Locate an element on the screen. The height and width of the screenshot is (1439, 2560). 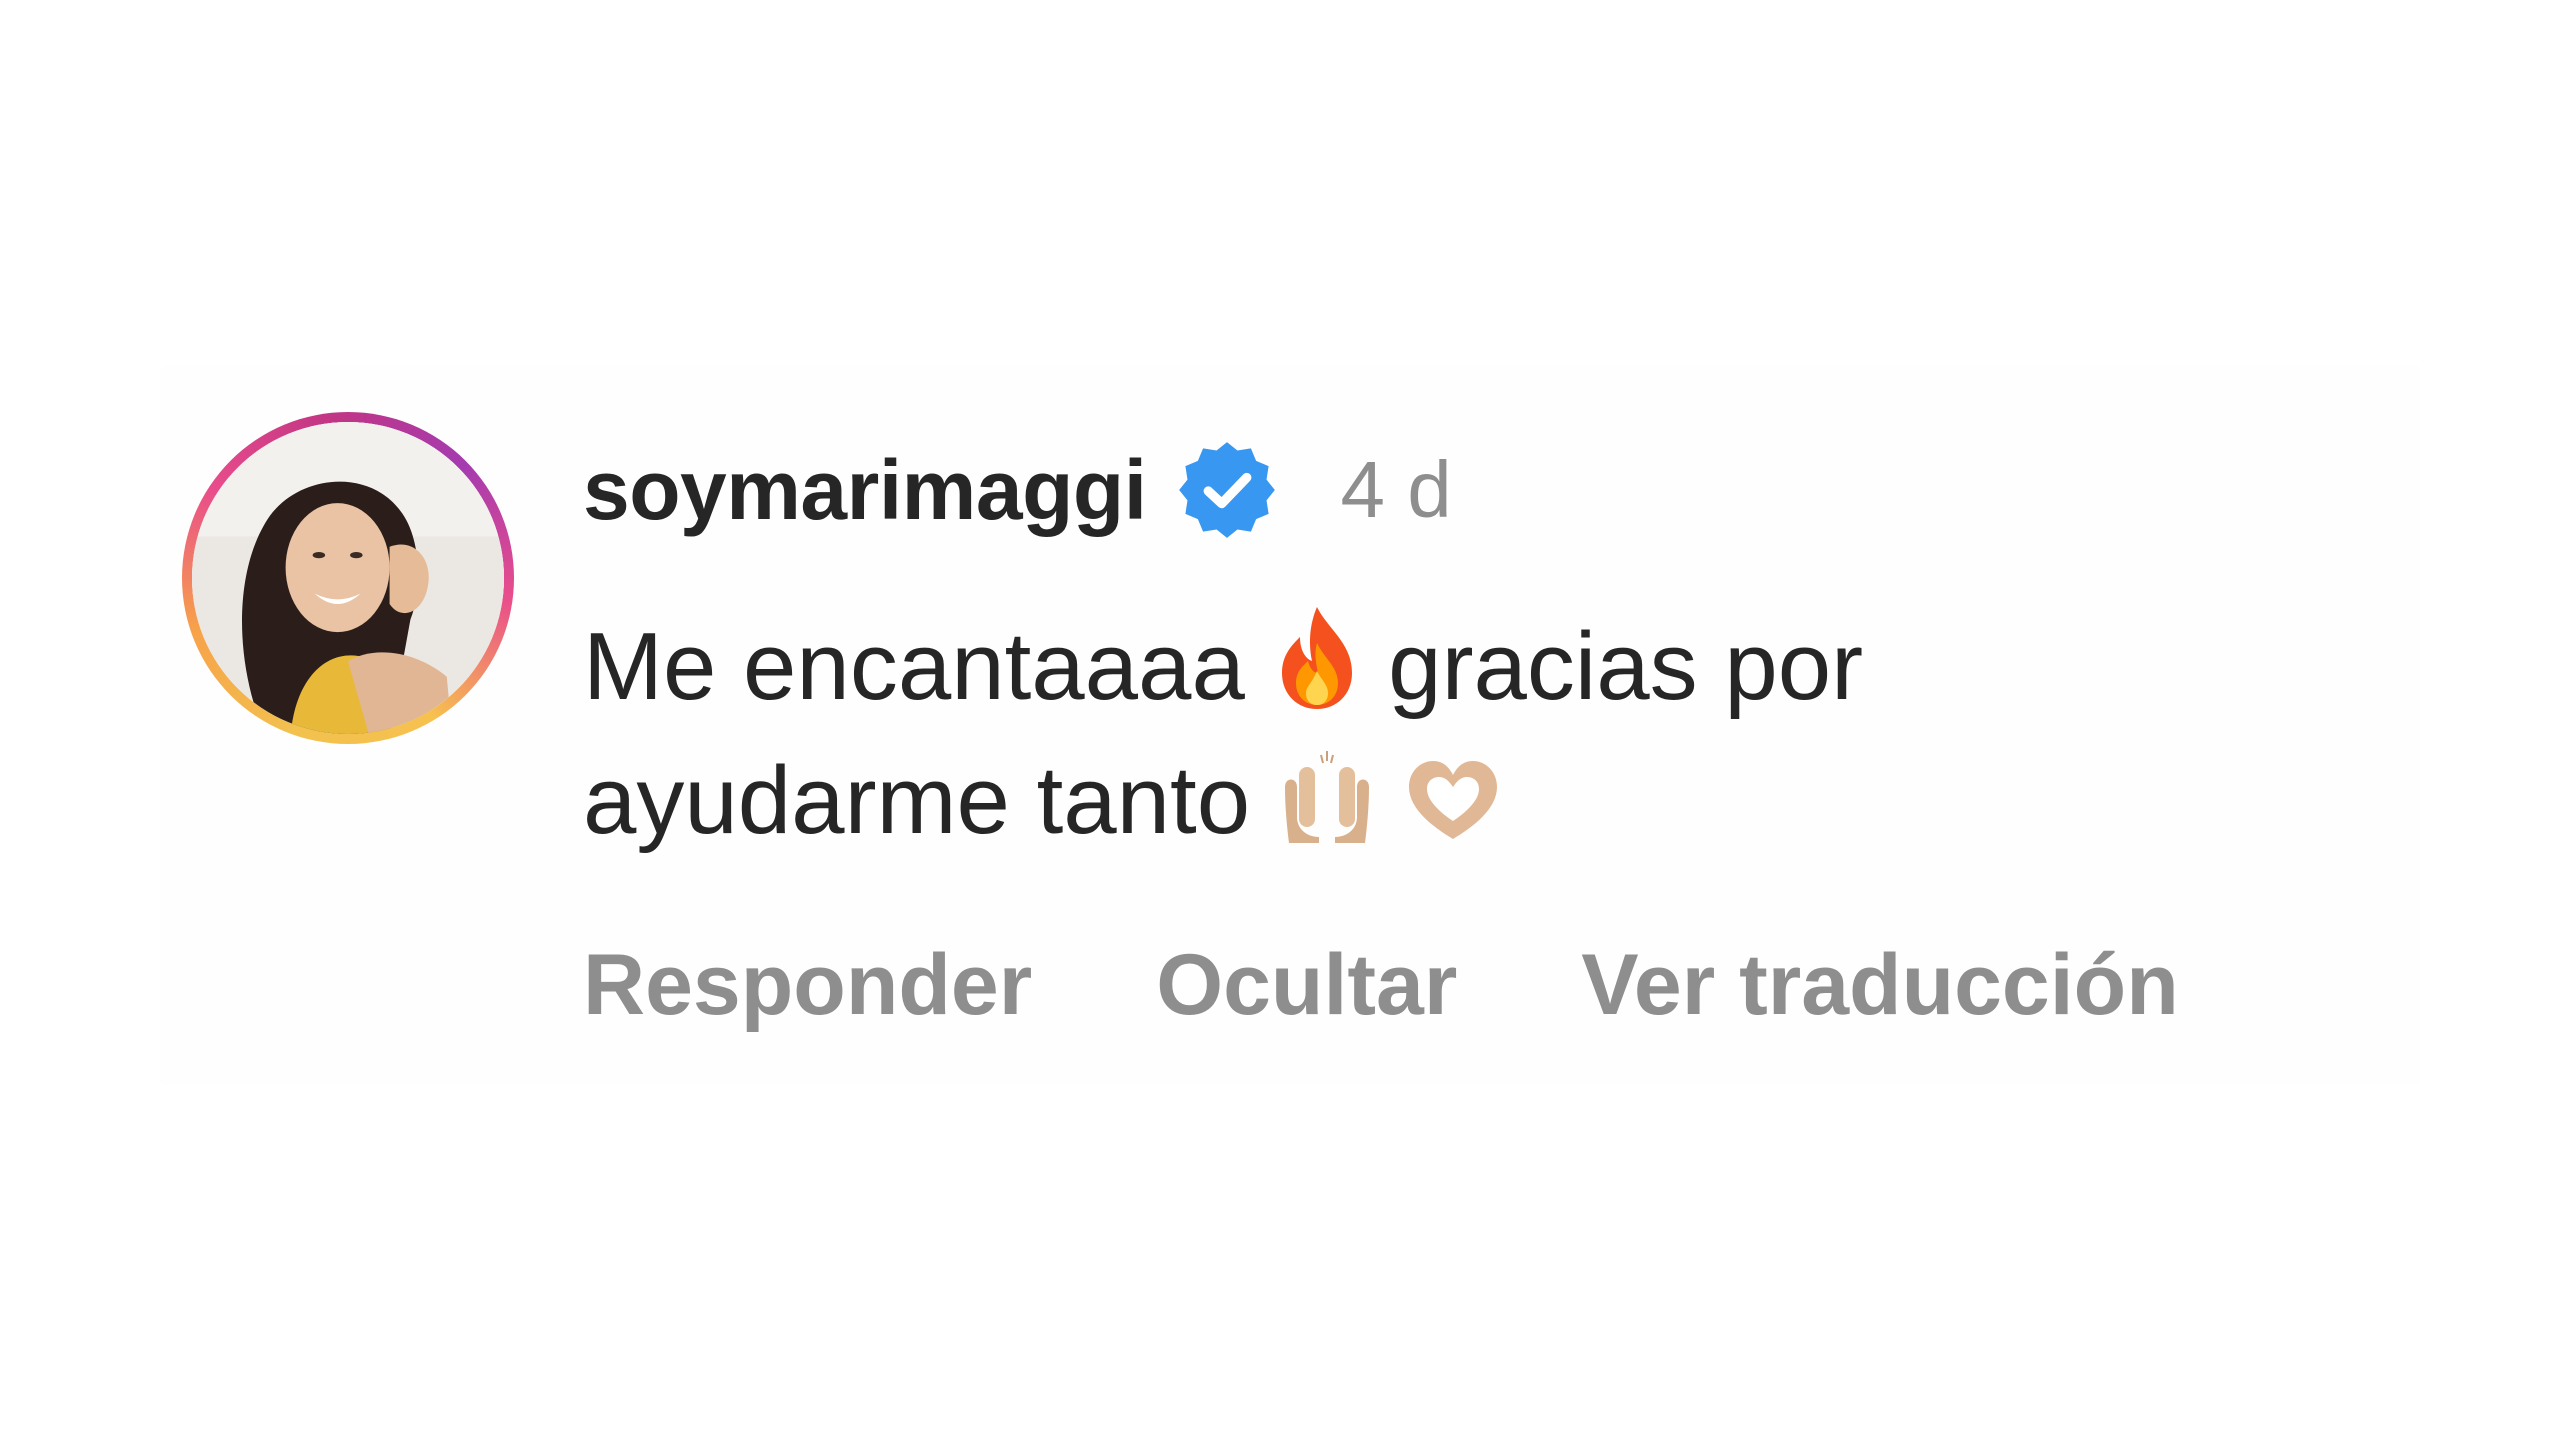
profile-photo is located at coordinates (348, 578).